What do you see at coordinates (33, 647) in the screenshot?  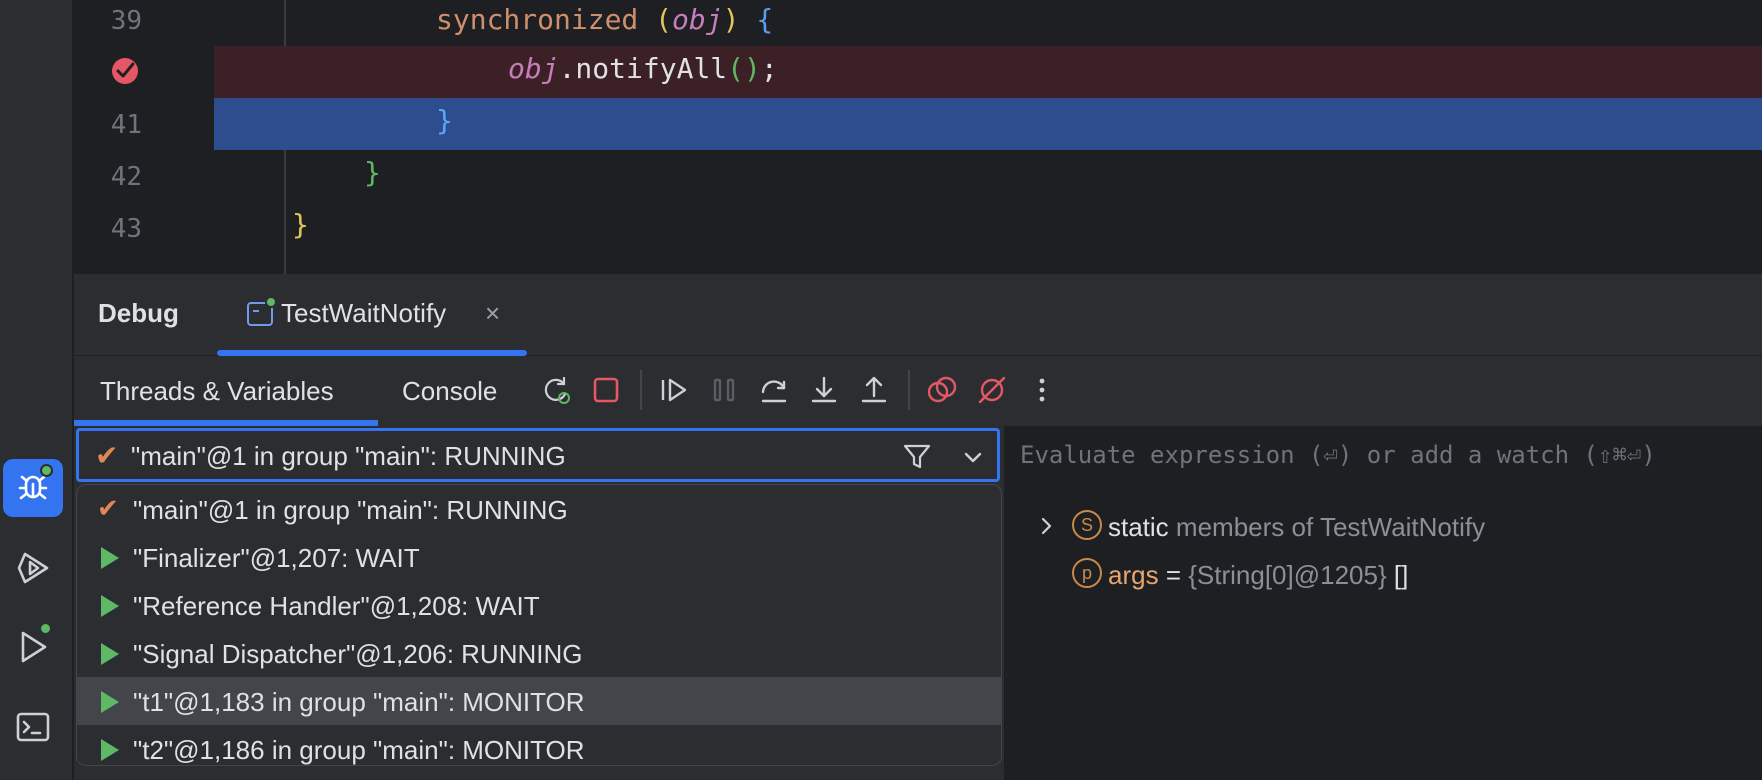 I see `run-tool-button` at bounding box center [33, 647].